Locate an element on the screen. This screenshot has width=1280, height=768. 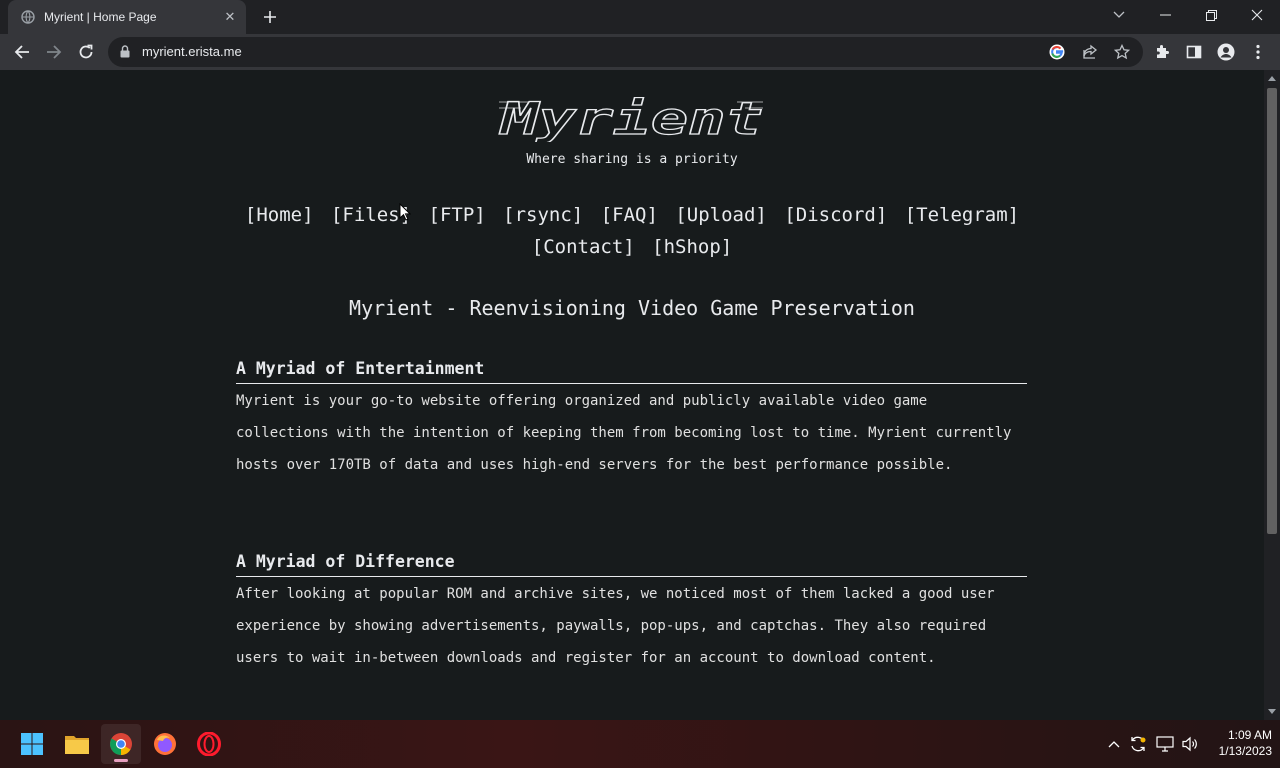
nav-ftp-link: [FTP] is located at coordinates (457, 215).